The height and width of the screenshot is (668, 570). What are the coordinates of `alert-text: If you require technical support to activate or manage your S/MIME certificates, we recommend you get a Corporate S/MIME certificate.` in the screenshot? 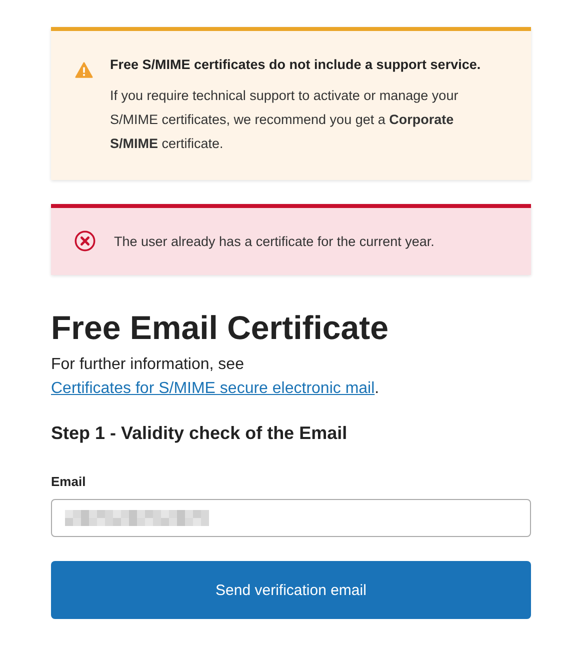 It's located at (285, 120).